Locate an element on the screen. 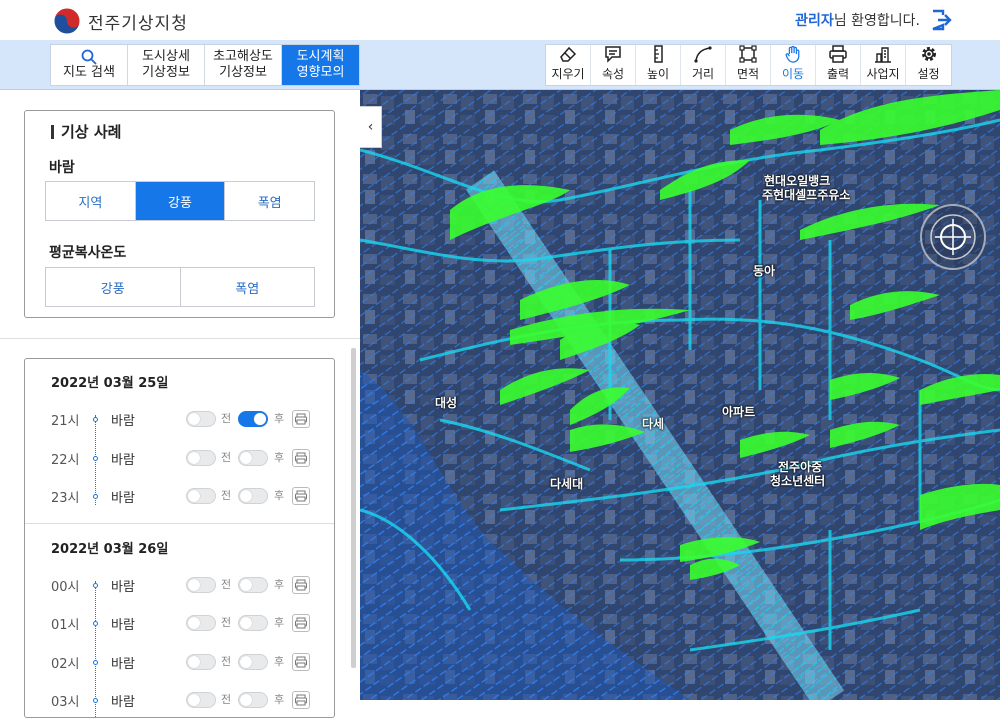 This screenshot has width=1000, height=718. timeline-row: 23시 바람 전 후 is located at coordinates (179, 496).